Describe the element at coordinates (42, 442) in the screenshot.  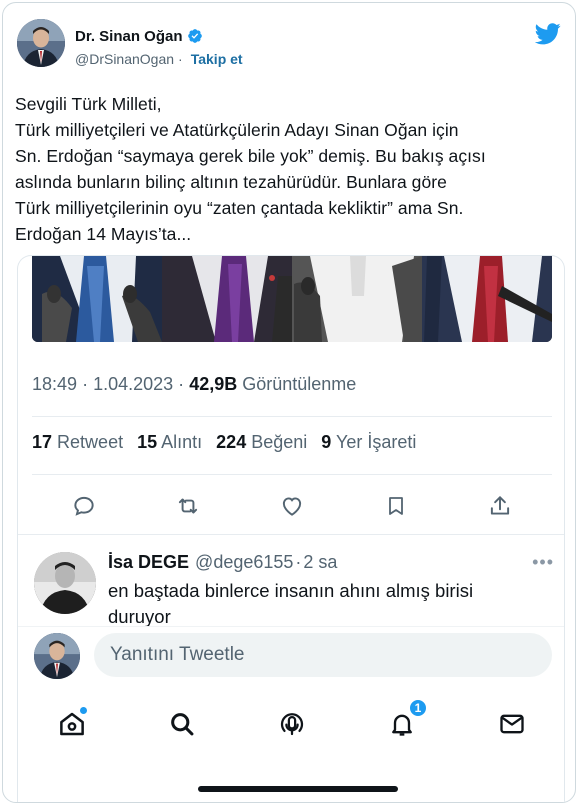
I see `stat-count: 17` at that location.